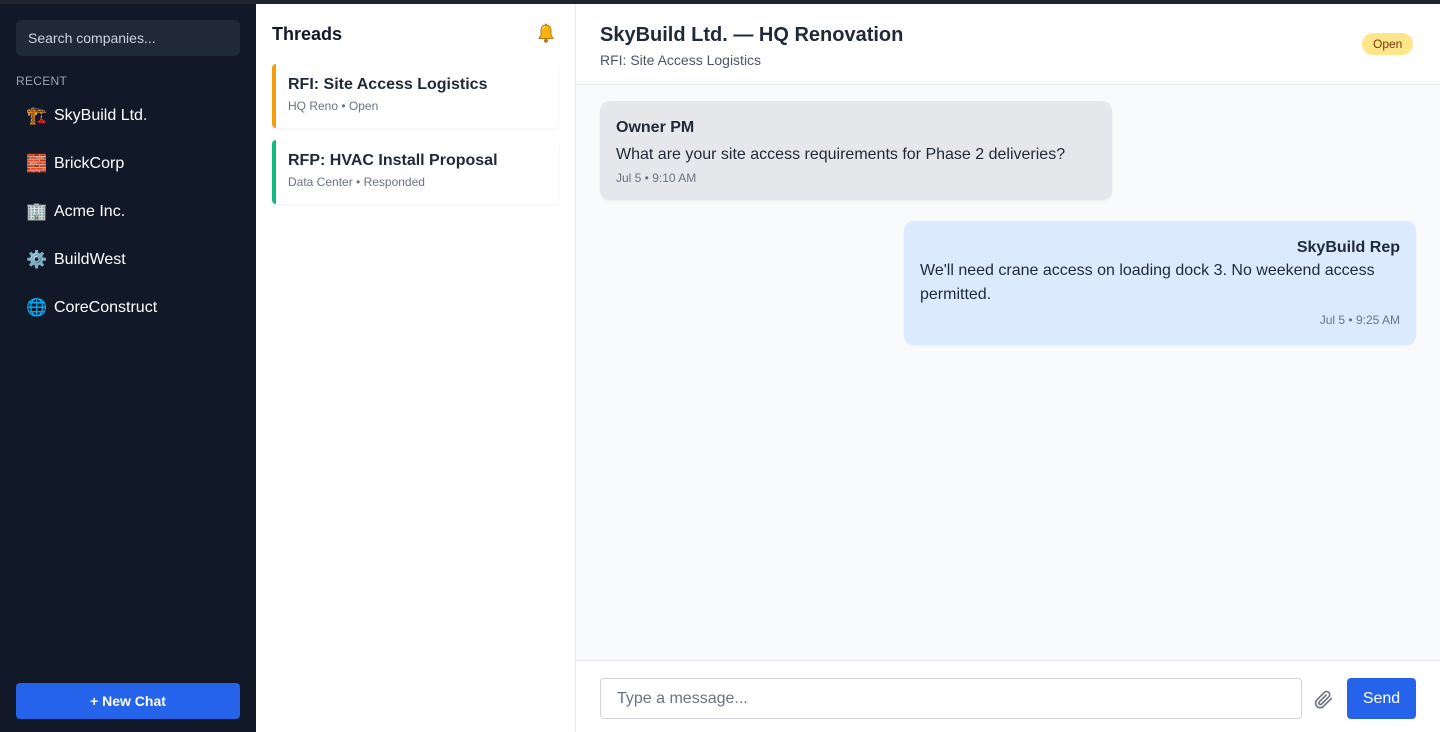 Image resolution: width=1440 pixels, height=732 pixels. Describe the element at coordinates (37, 115) in the screenshot. I see `construction-crane-icon: 🏗️` at that location.